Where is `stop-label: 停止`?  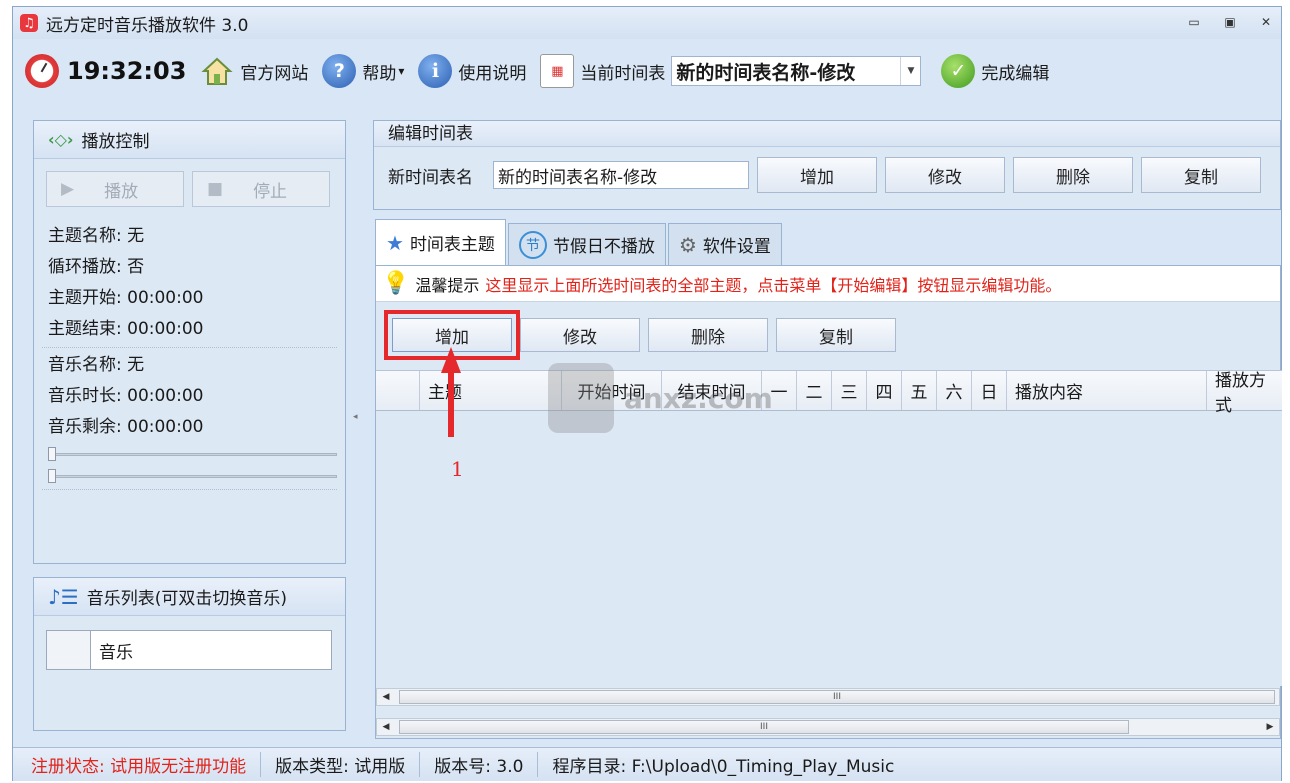
stop-label: 停止 is located at coordinates (270, 191).